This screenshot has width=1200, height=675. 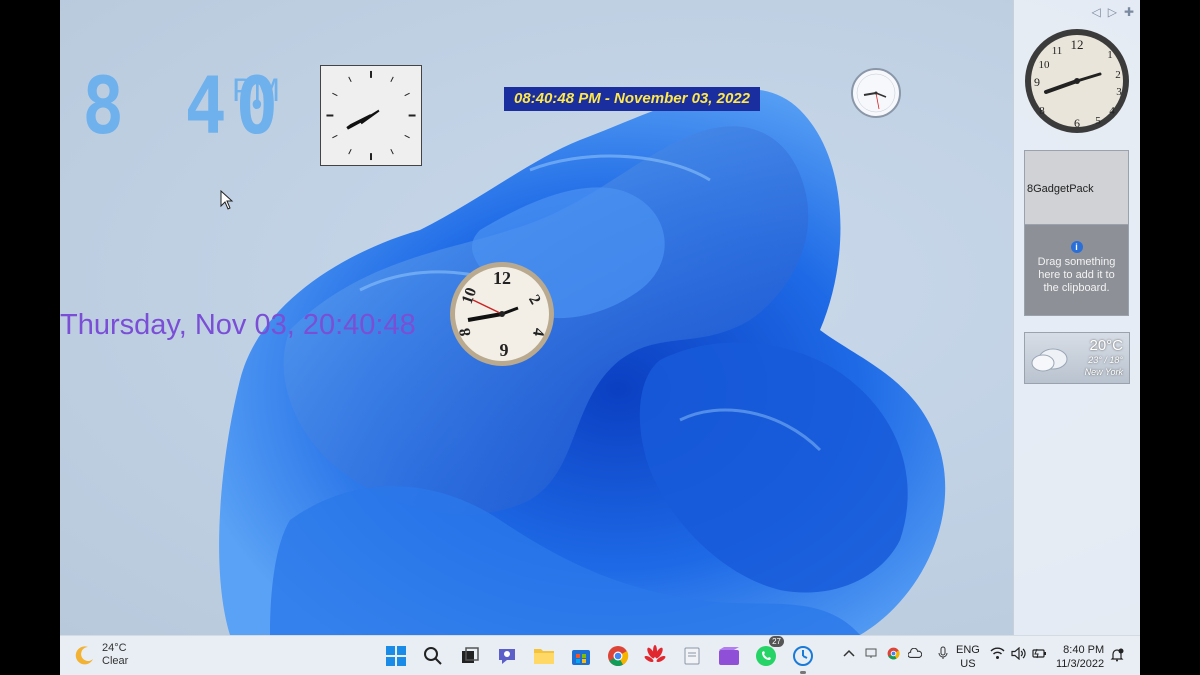 I want to click on volume-icon, so click(x=1018, y=653).